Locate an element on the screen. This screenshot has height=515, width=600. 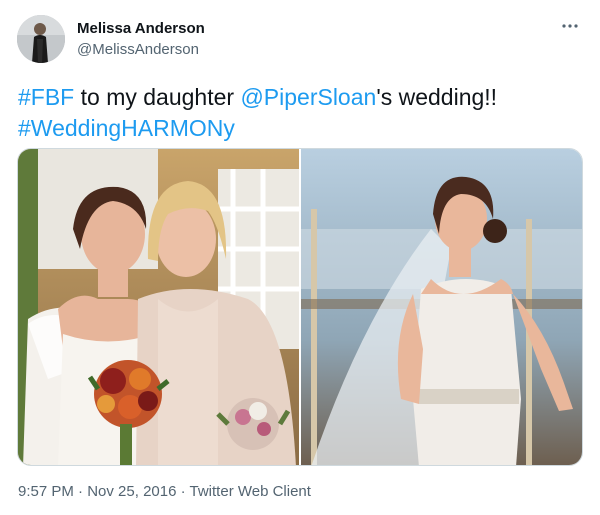
hashtag-fbf: #FBF is located at coordinates (46, 97).